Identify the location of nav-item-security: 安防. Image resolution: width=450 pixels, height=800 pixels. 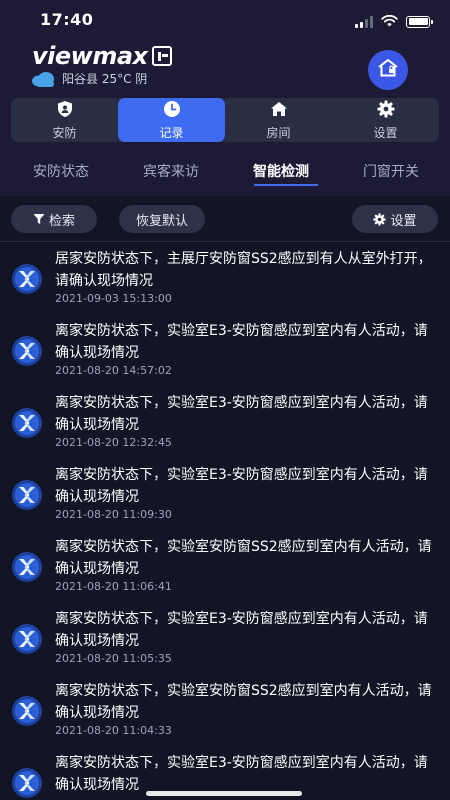
(64, 120).